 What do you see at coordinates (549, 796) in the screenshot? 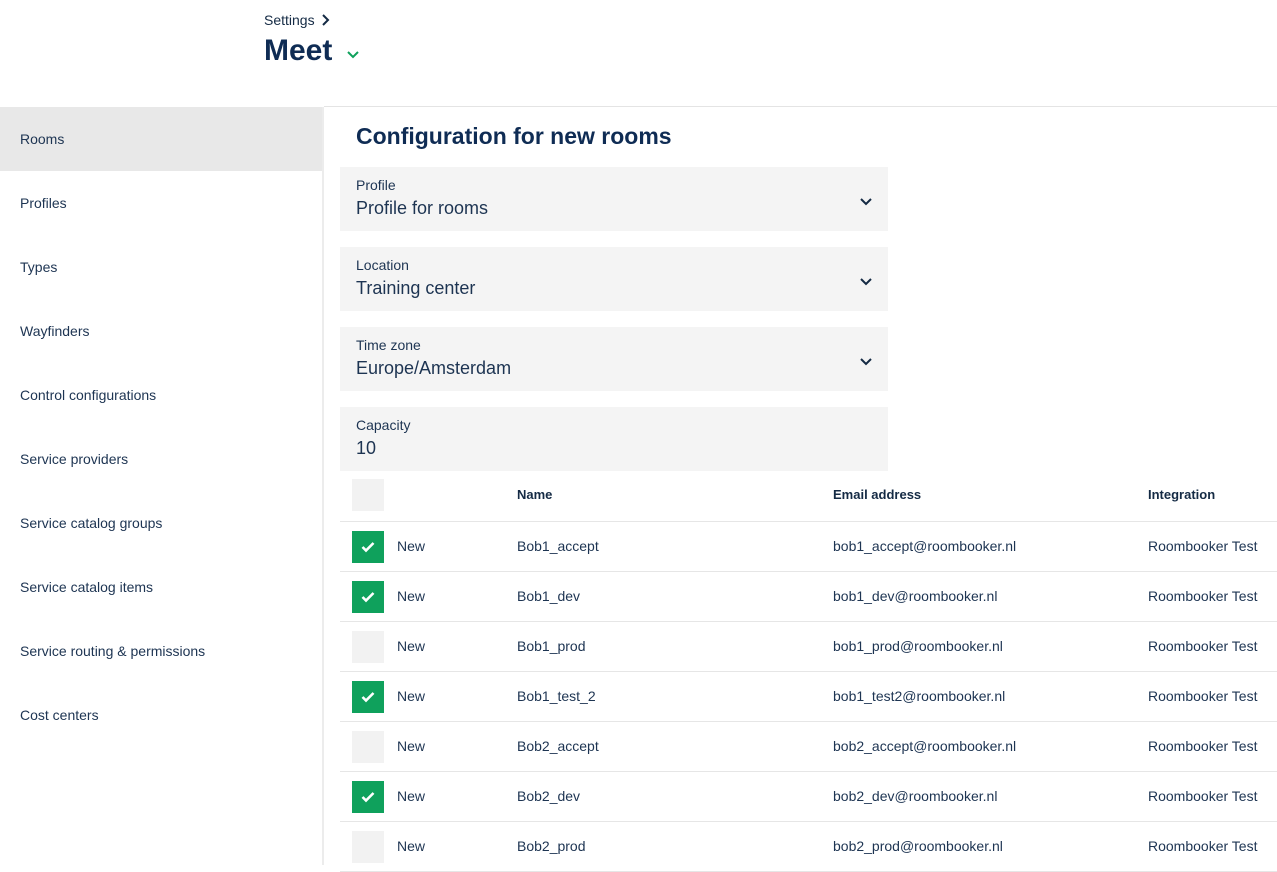
I see `row-name: Bob2_dev` at bounding box center [549, 796].